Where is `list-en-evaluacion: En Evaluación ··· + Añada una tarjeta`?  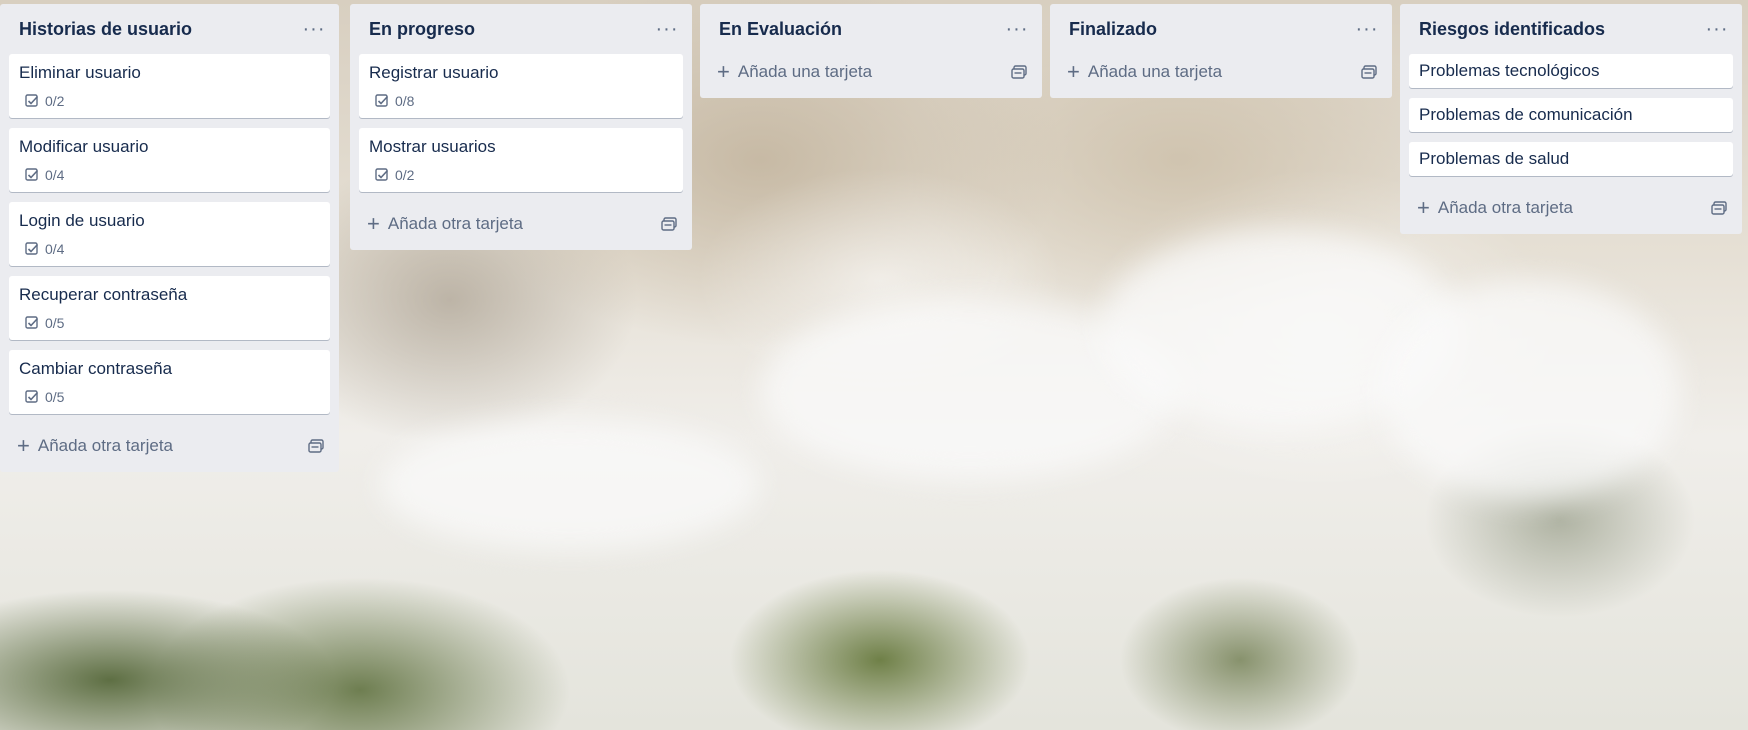
list-en-evaluacion: En Evaluación ··· + Añada una tarjeta is located at coordinates (871, 51).